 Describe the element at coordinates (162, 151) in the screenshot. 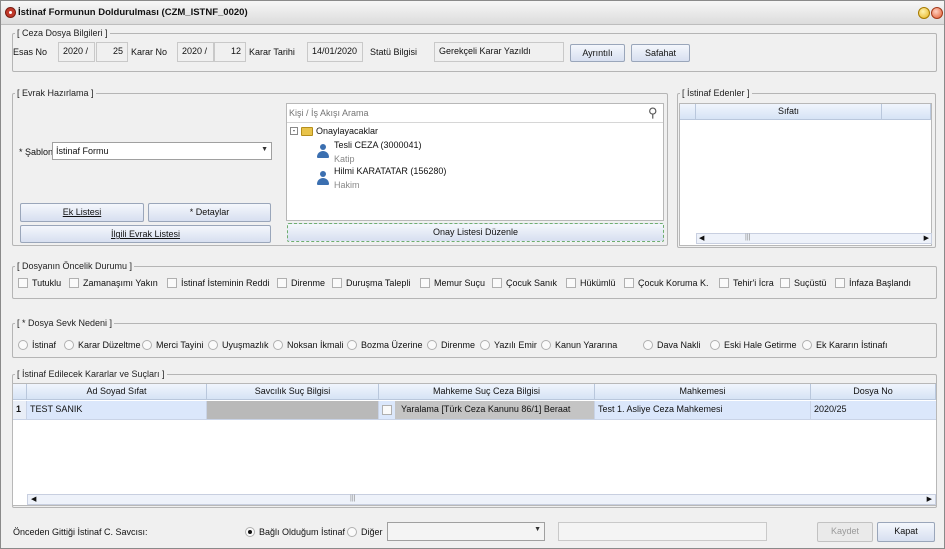

I see `sablon-select: İstinaf Formu` at that location.